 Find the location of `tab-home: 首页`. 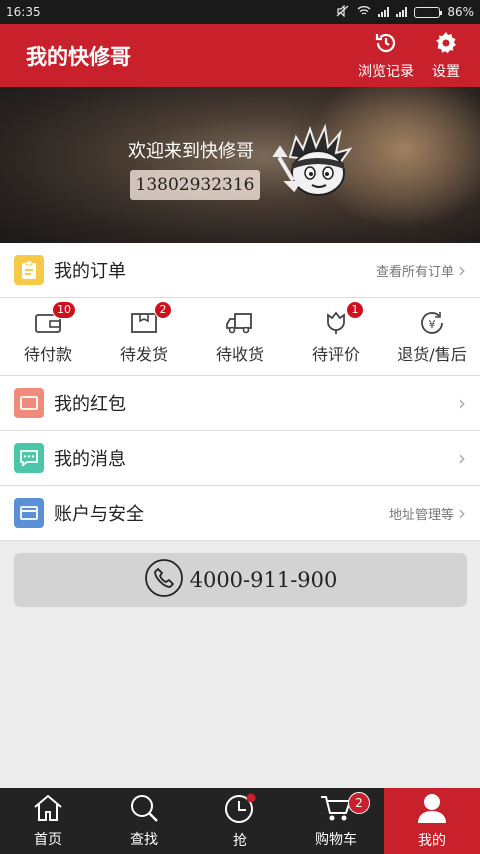

tab-home: 首页 is located at coordinates (48, 821).